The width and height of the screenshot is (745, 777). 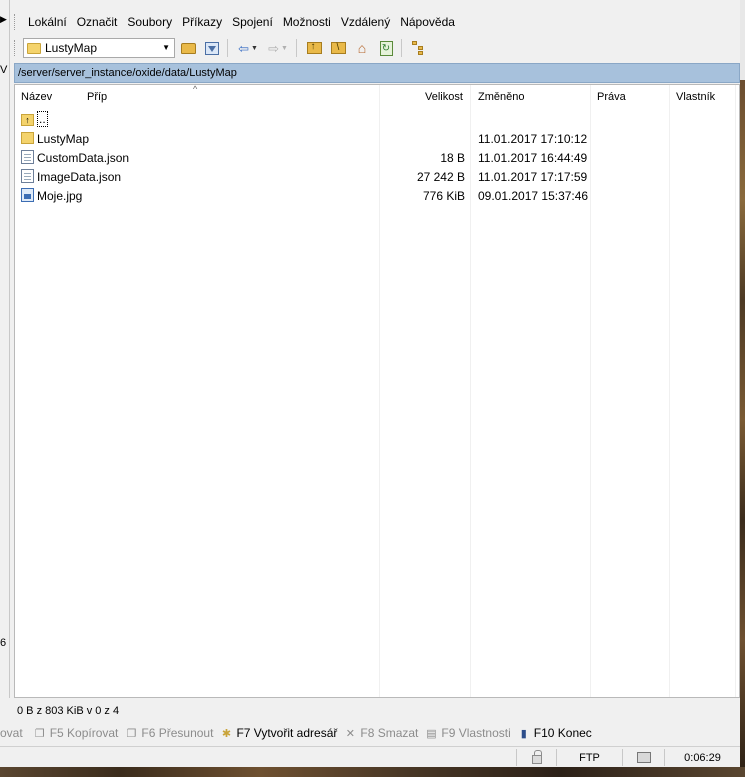 What do you see at coordinates (63, 139) in the screenshot?
I see `file-name: LustyMap` at bounding box center [63, 139].